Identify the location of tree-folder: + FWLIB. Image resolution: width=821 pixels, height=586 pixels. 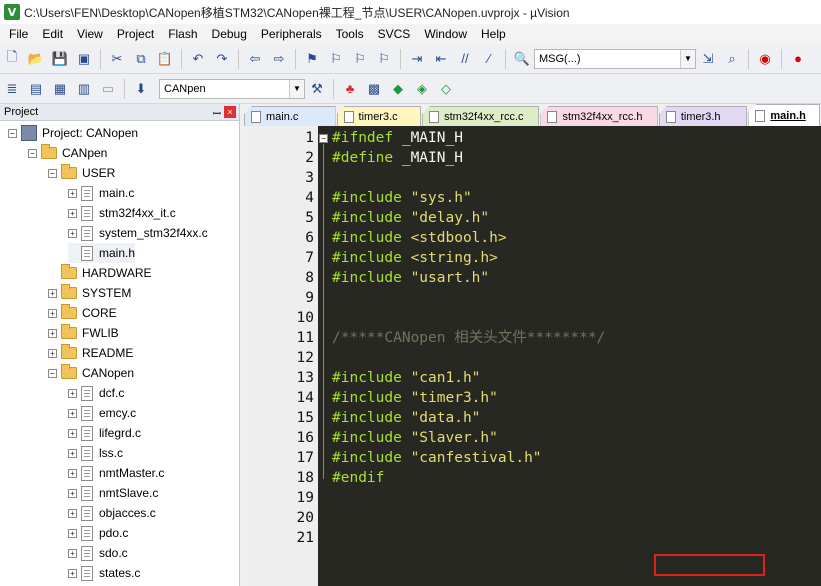
(83, 333).